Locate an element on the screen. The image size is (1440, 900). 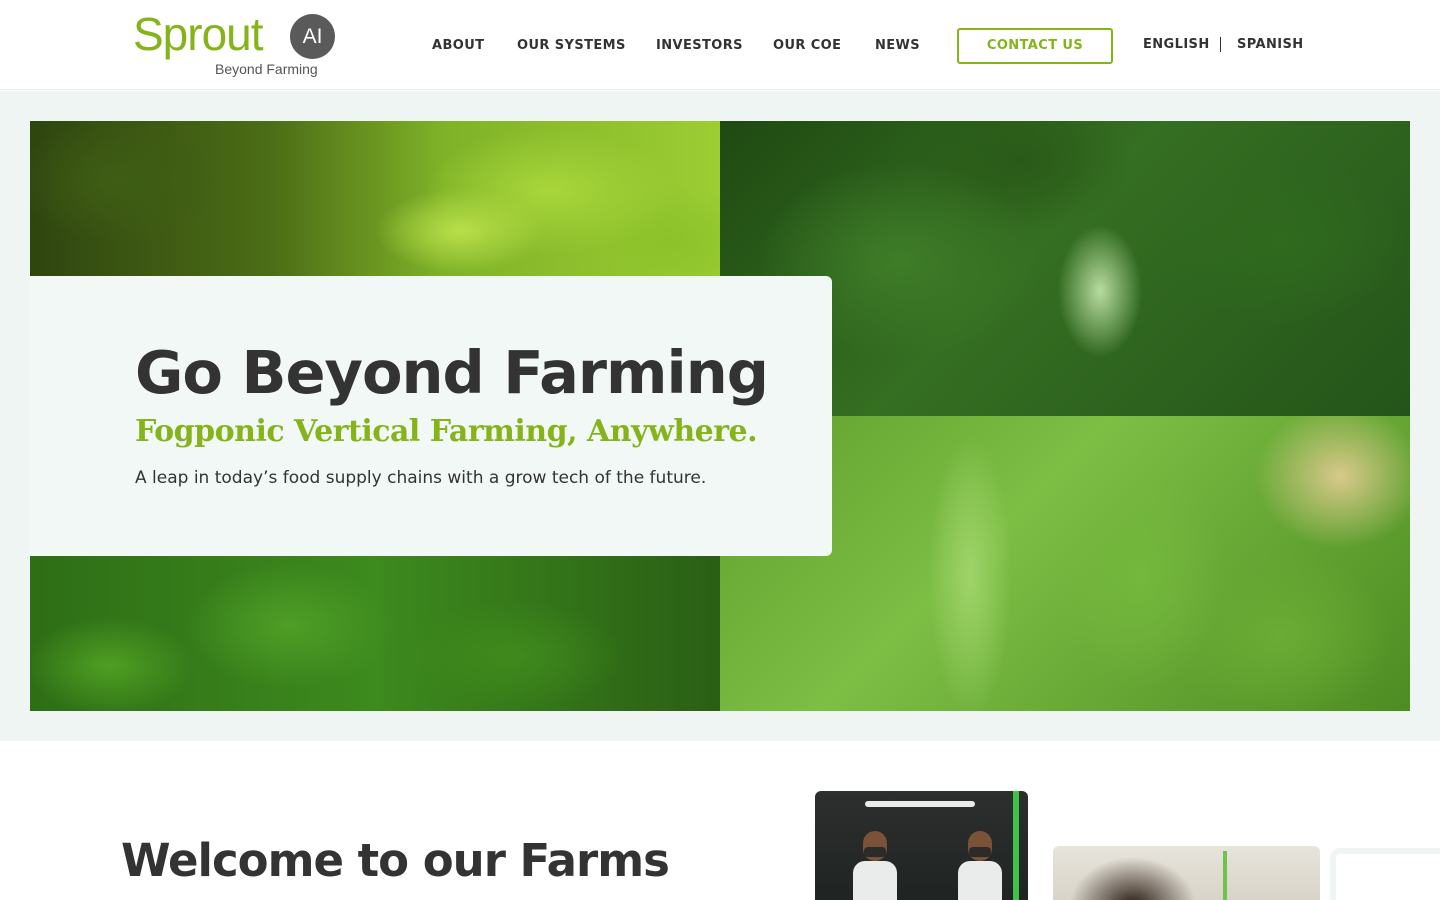
language-divider is located at coordinates (1220, 44).